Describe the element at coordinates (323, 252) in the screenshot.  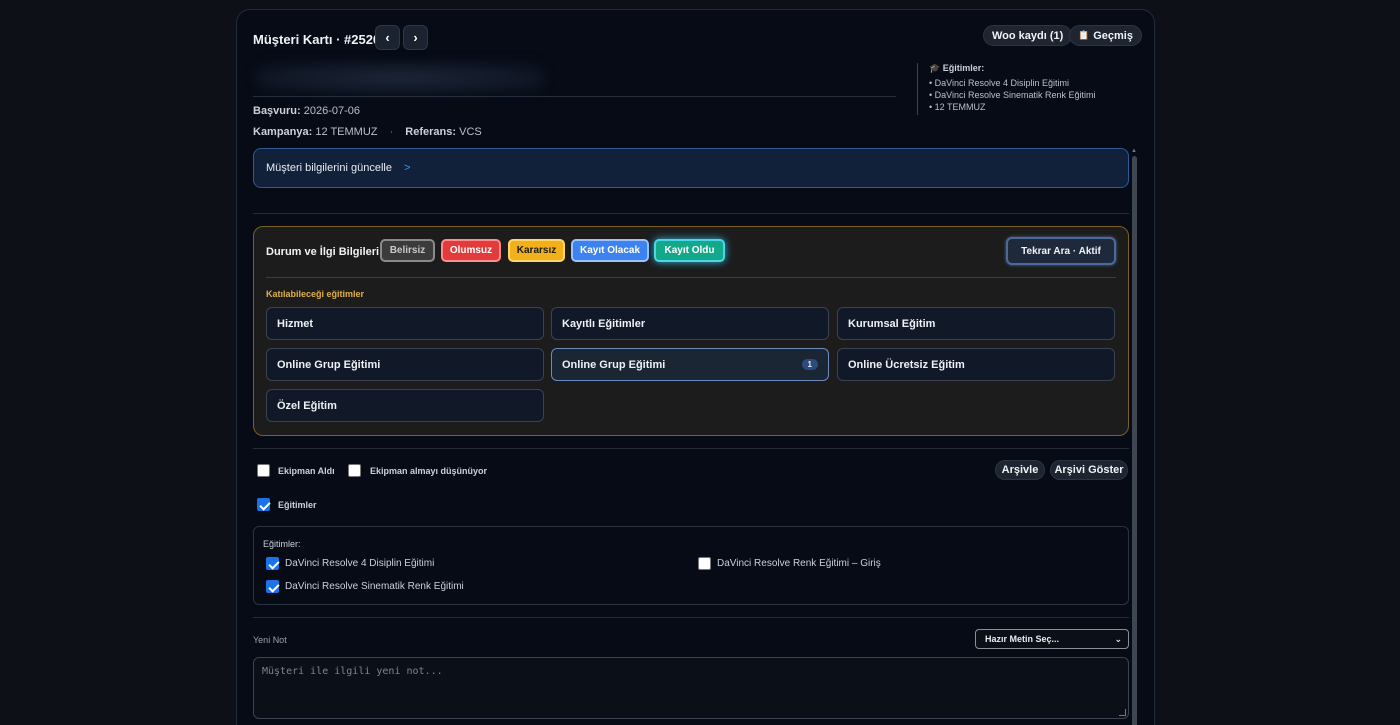
I see `status-section-title: Durum ve İlgi Bilgileri` at that location.